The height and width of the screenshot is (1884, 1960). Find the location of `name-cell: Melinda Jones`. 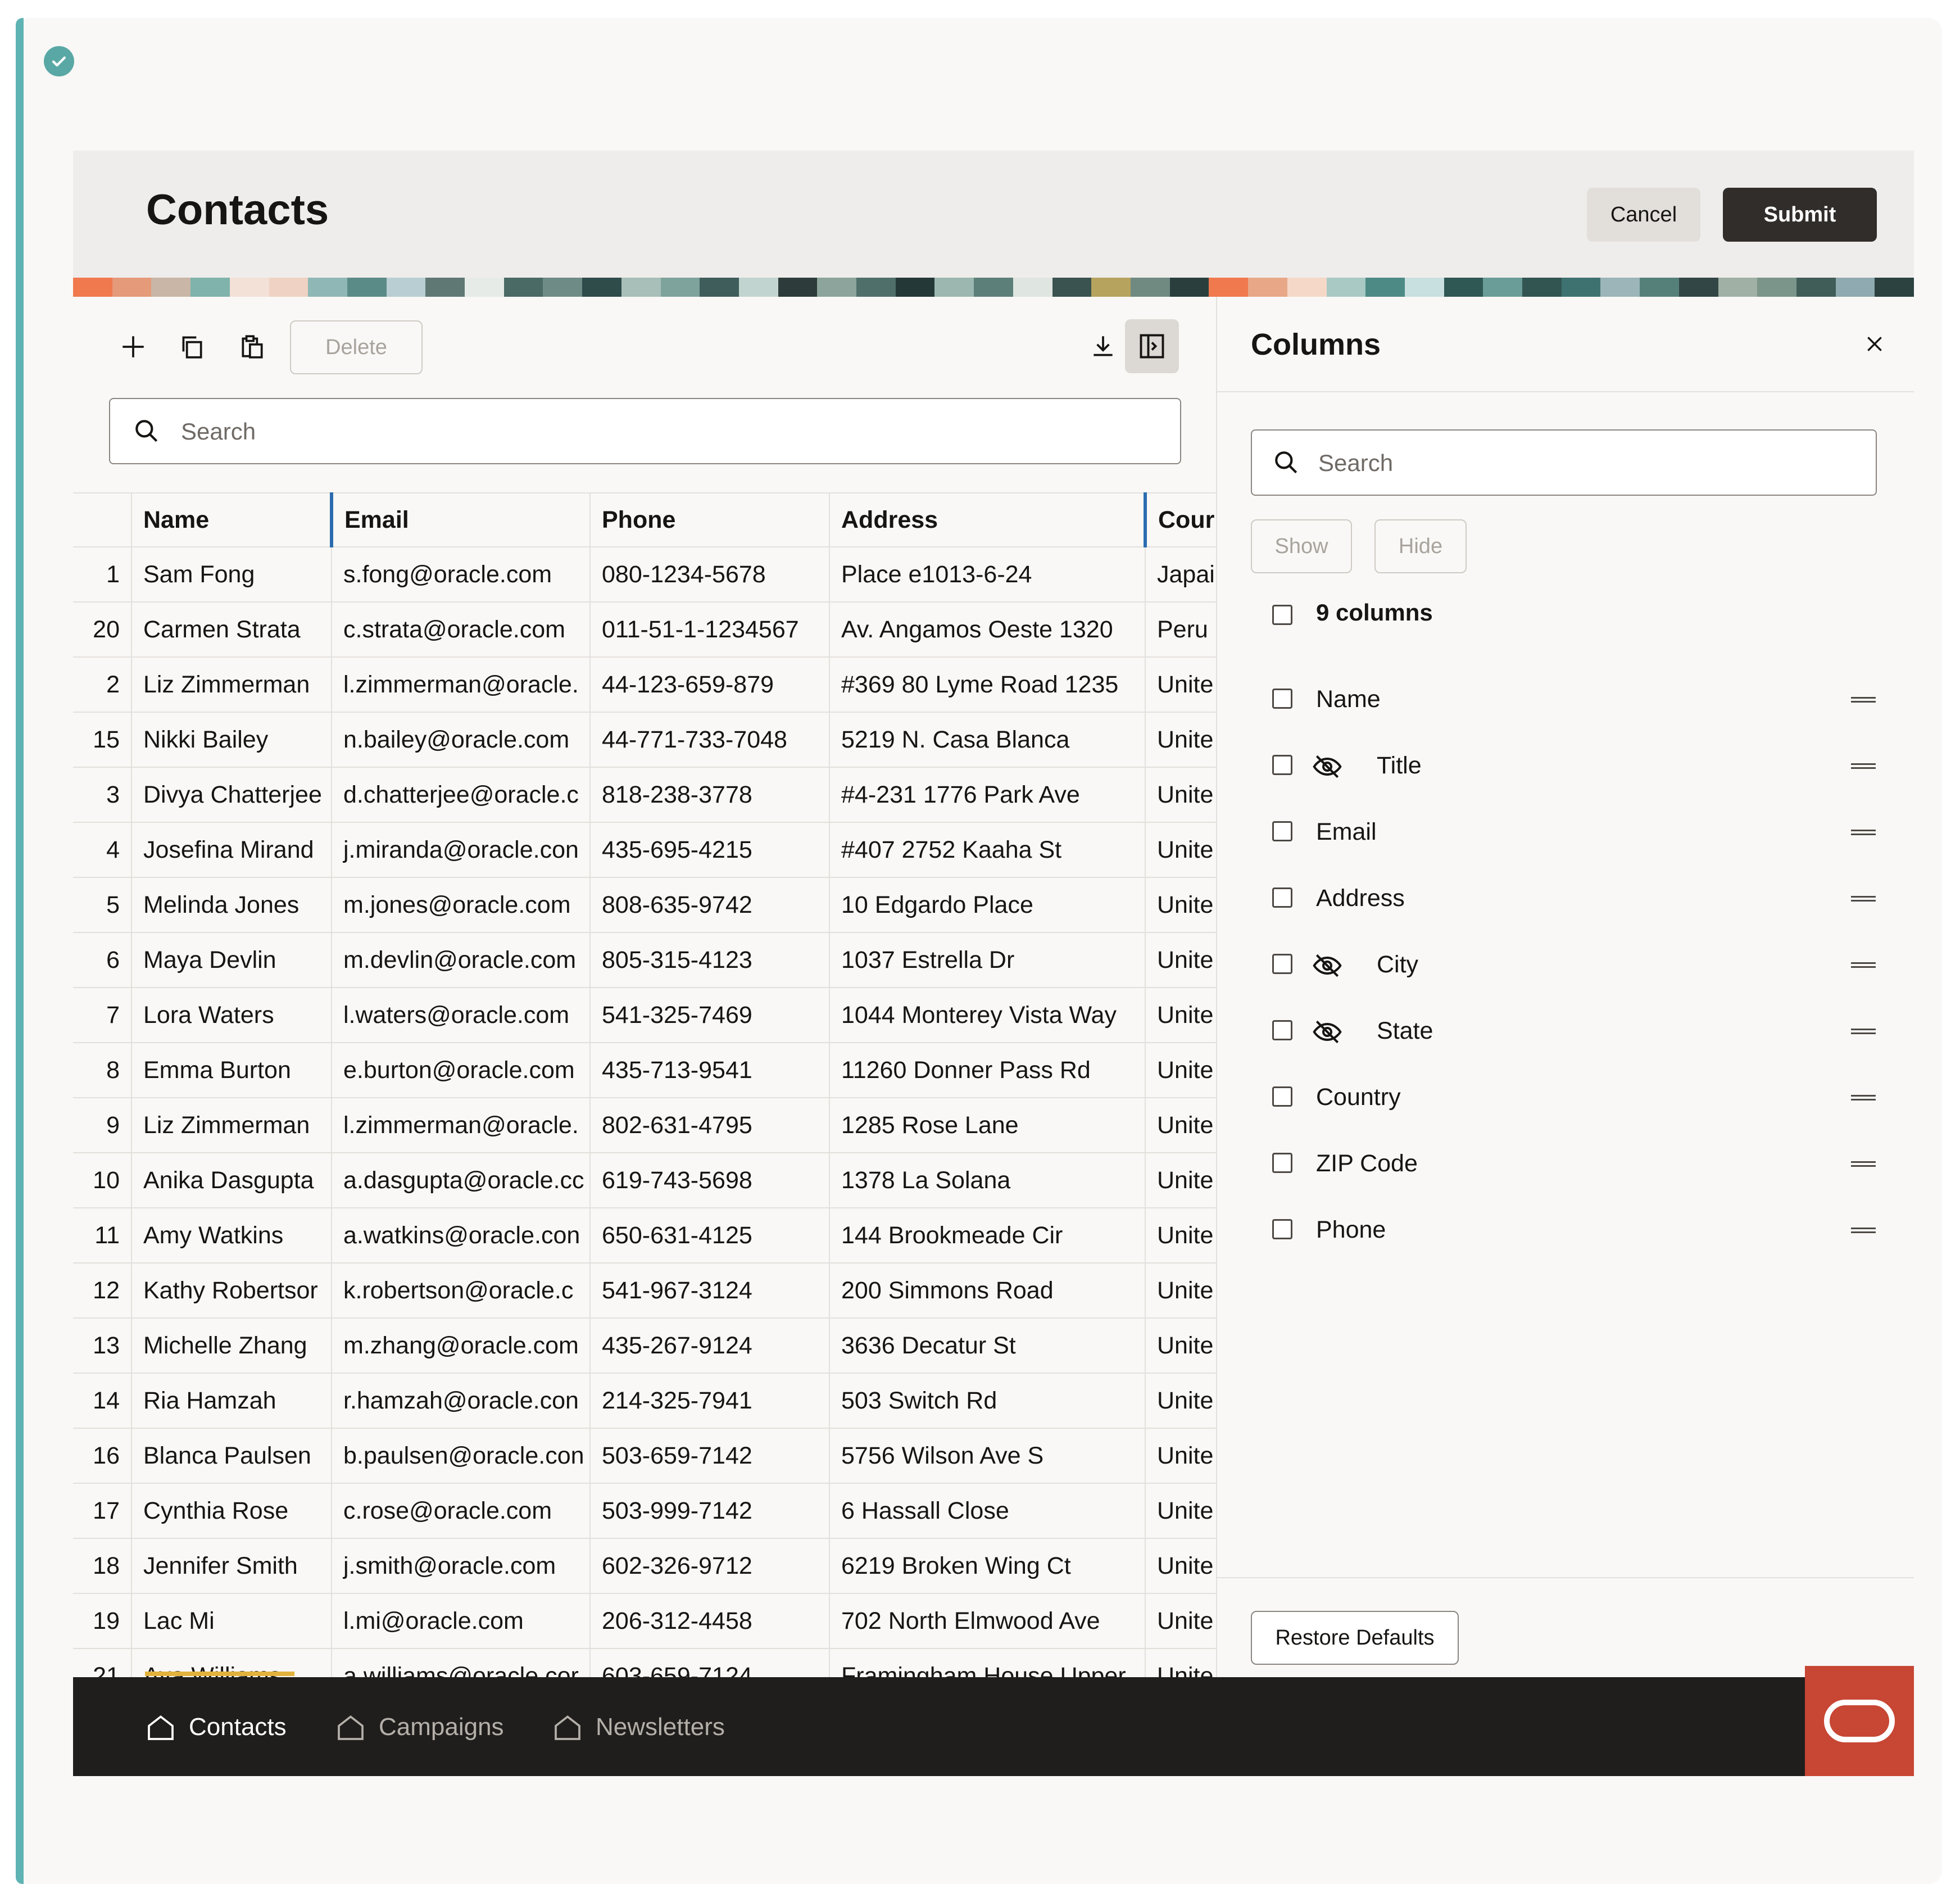

name-cell: Melinda Jones is located at coordinates (231, 905).